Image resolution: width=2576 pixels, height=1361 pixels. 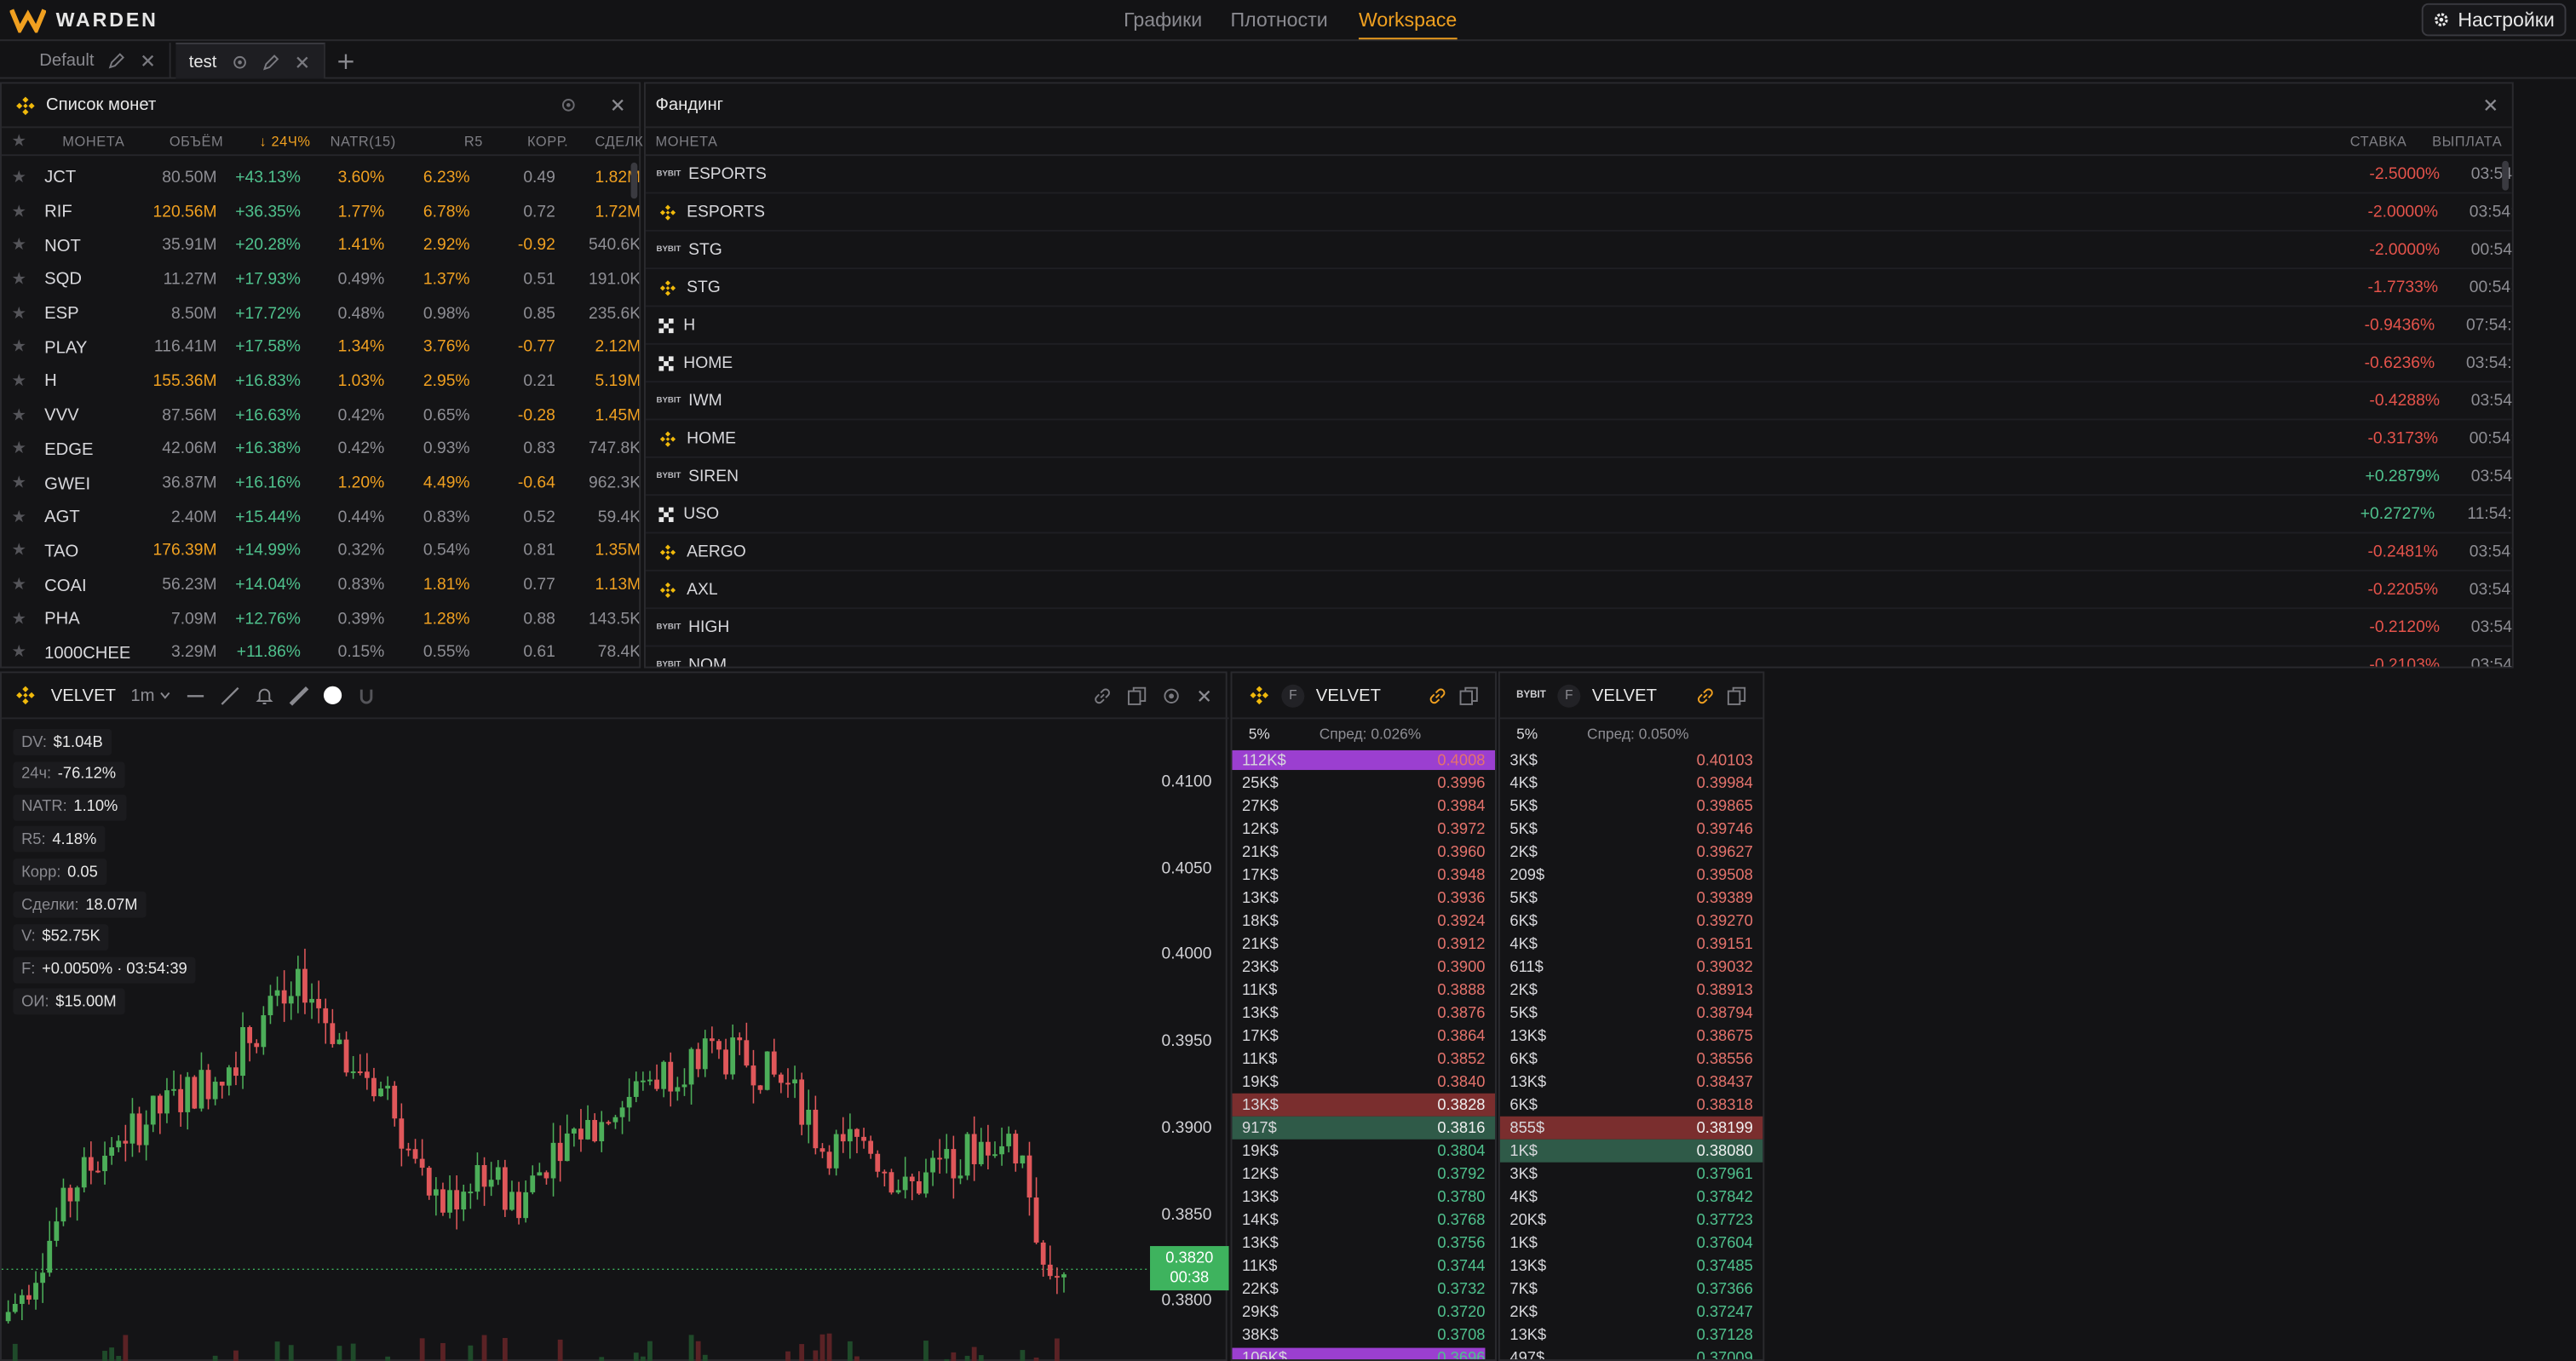 I want to click on orderbook-symbol: VELVET, so click(x=1625, y=695).